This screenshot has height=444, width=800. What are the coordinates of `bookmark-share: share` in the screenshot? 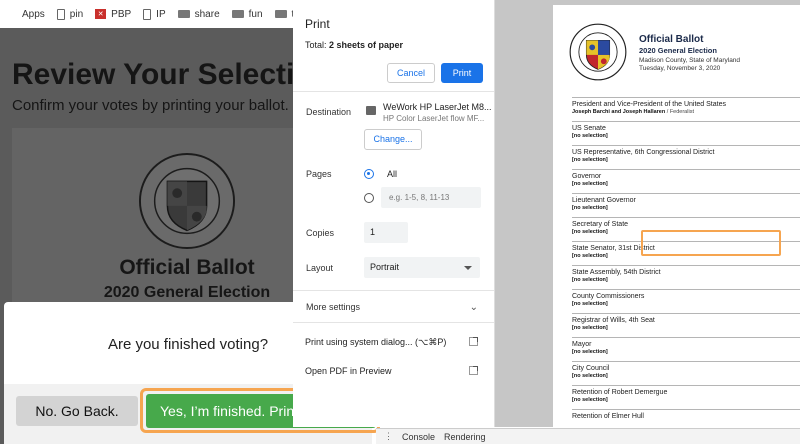 It's located at (198, 14).